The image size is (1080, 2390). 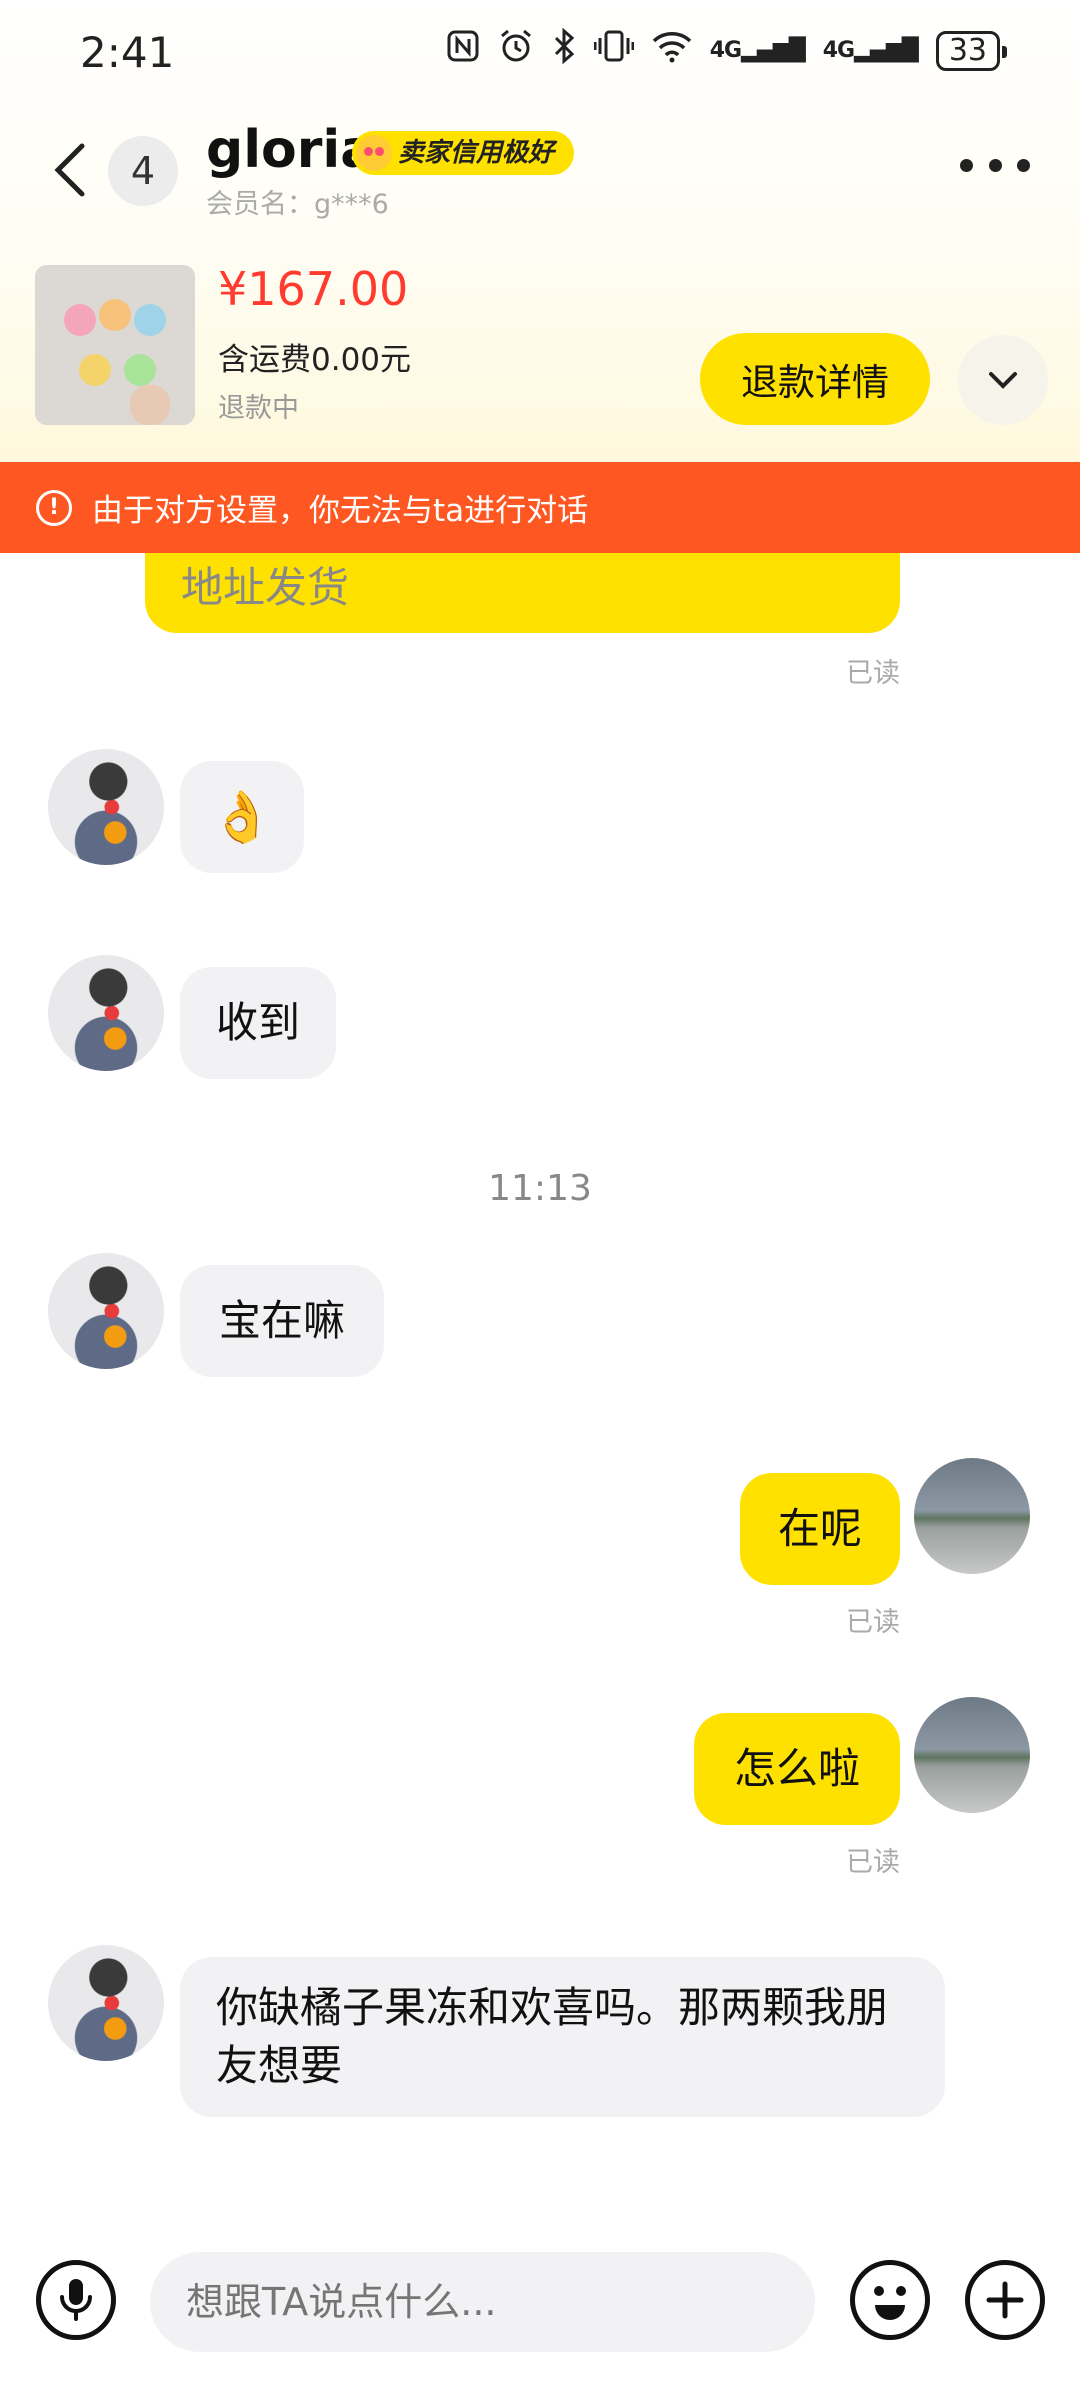 What do you see at coordinates (127, 52) in the screenshot?
I see `status-time: 2:41` at bounding box center [127, 52].